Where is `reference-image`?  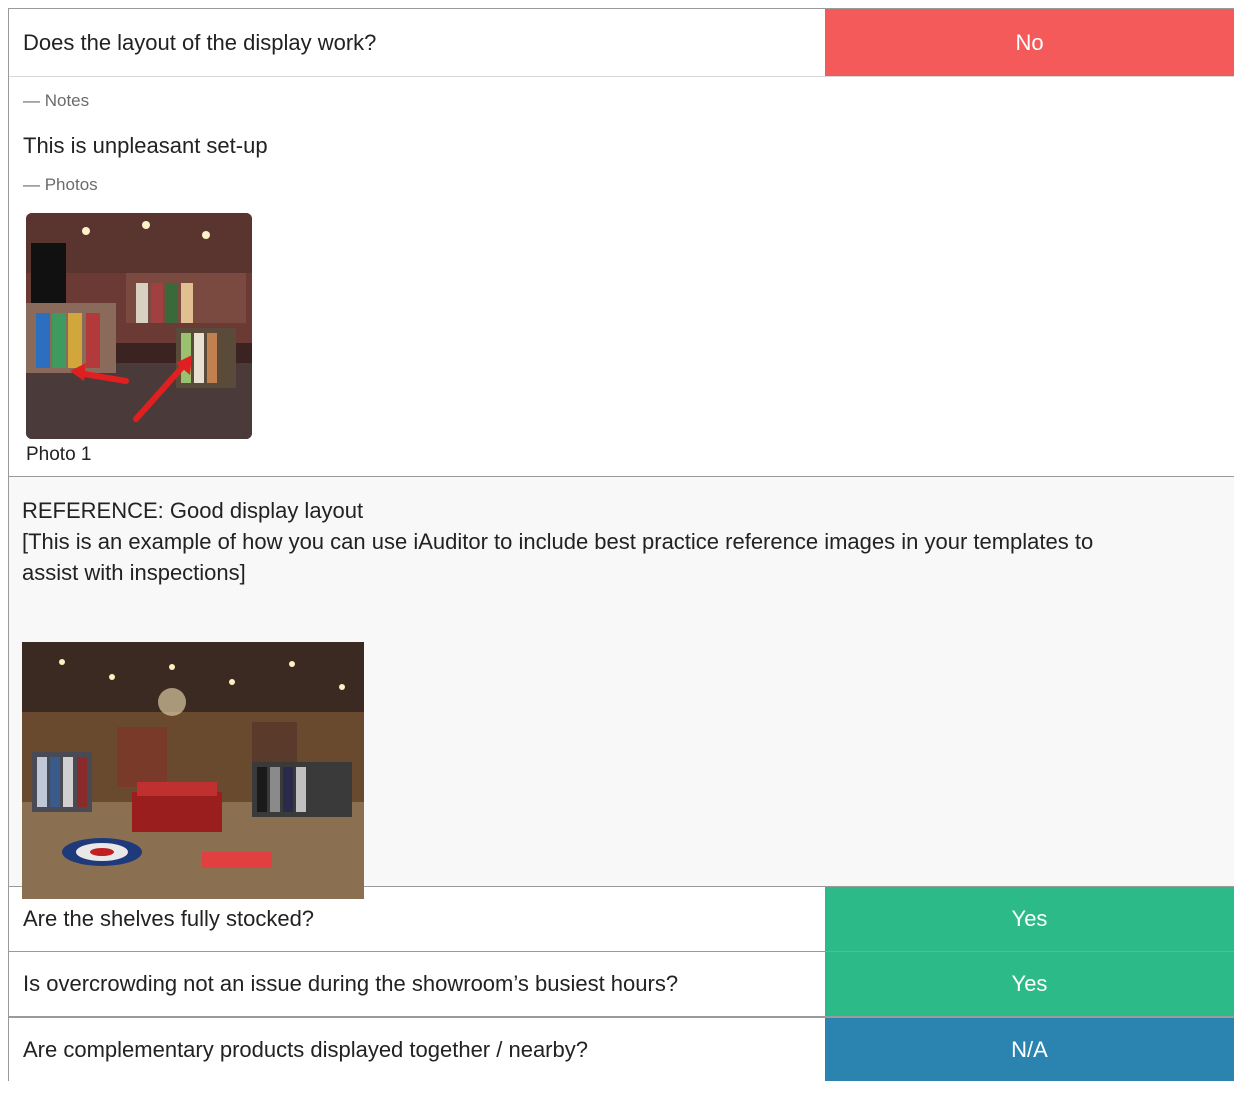 reference-image is located at coordinates (193, 770).